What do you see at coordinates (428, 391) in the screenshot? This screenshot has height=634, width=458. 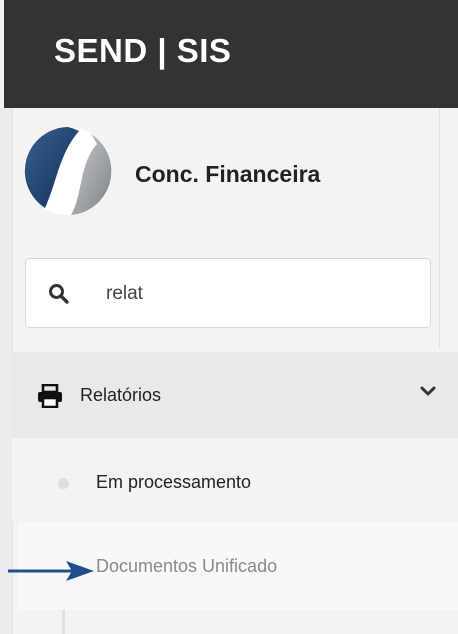 I see `chevron-down-icon` at bounding box center [428, 391].